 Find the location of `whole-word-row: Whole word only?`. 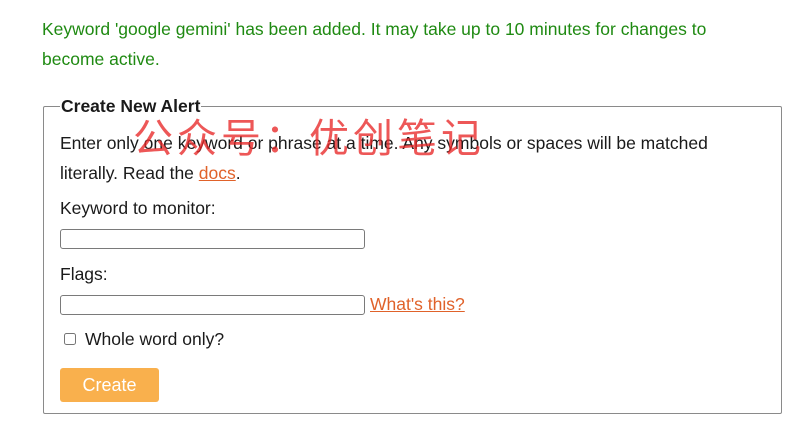

whole-word-row: Whole word only? is located at coordinates (144, 339).